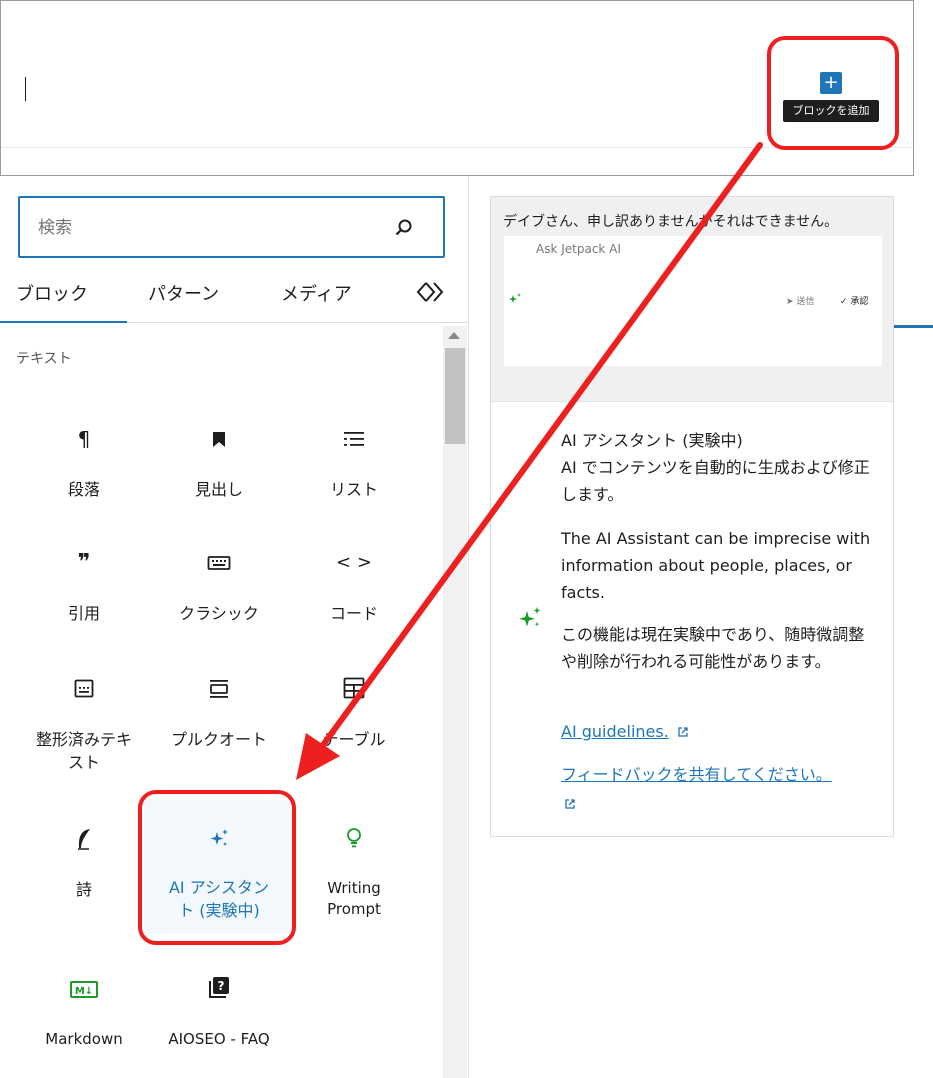 The image size is (933, 1078). Describe the element at coordinates (716, 731) in the screenshot. I see `guidelines-link-row: AI guidelines.` at that location.